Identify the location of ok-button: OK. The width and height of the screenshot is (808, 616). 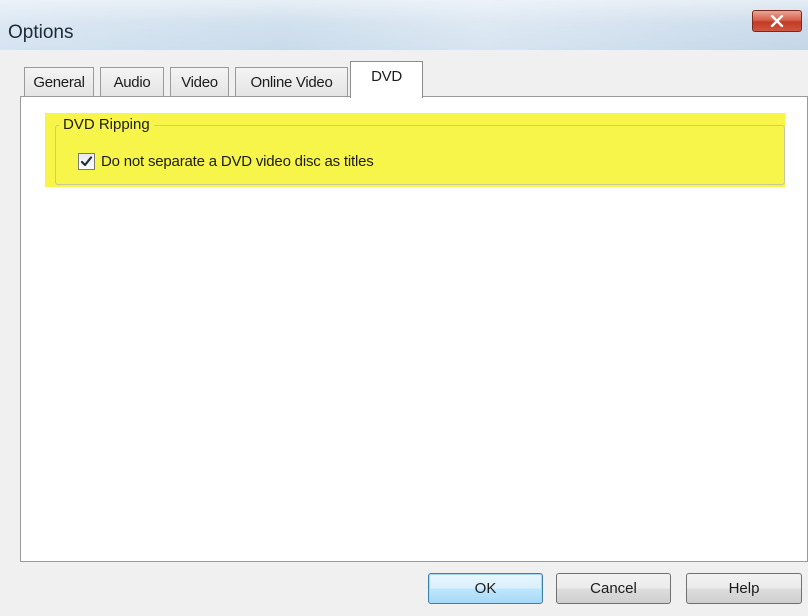
(485, 588).